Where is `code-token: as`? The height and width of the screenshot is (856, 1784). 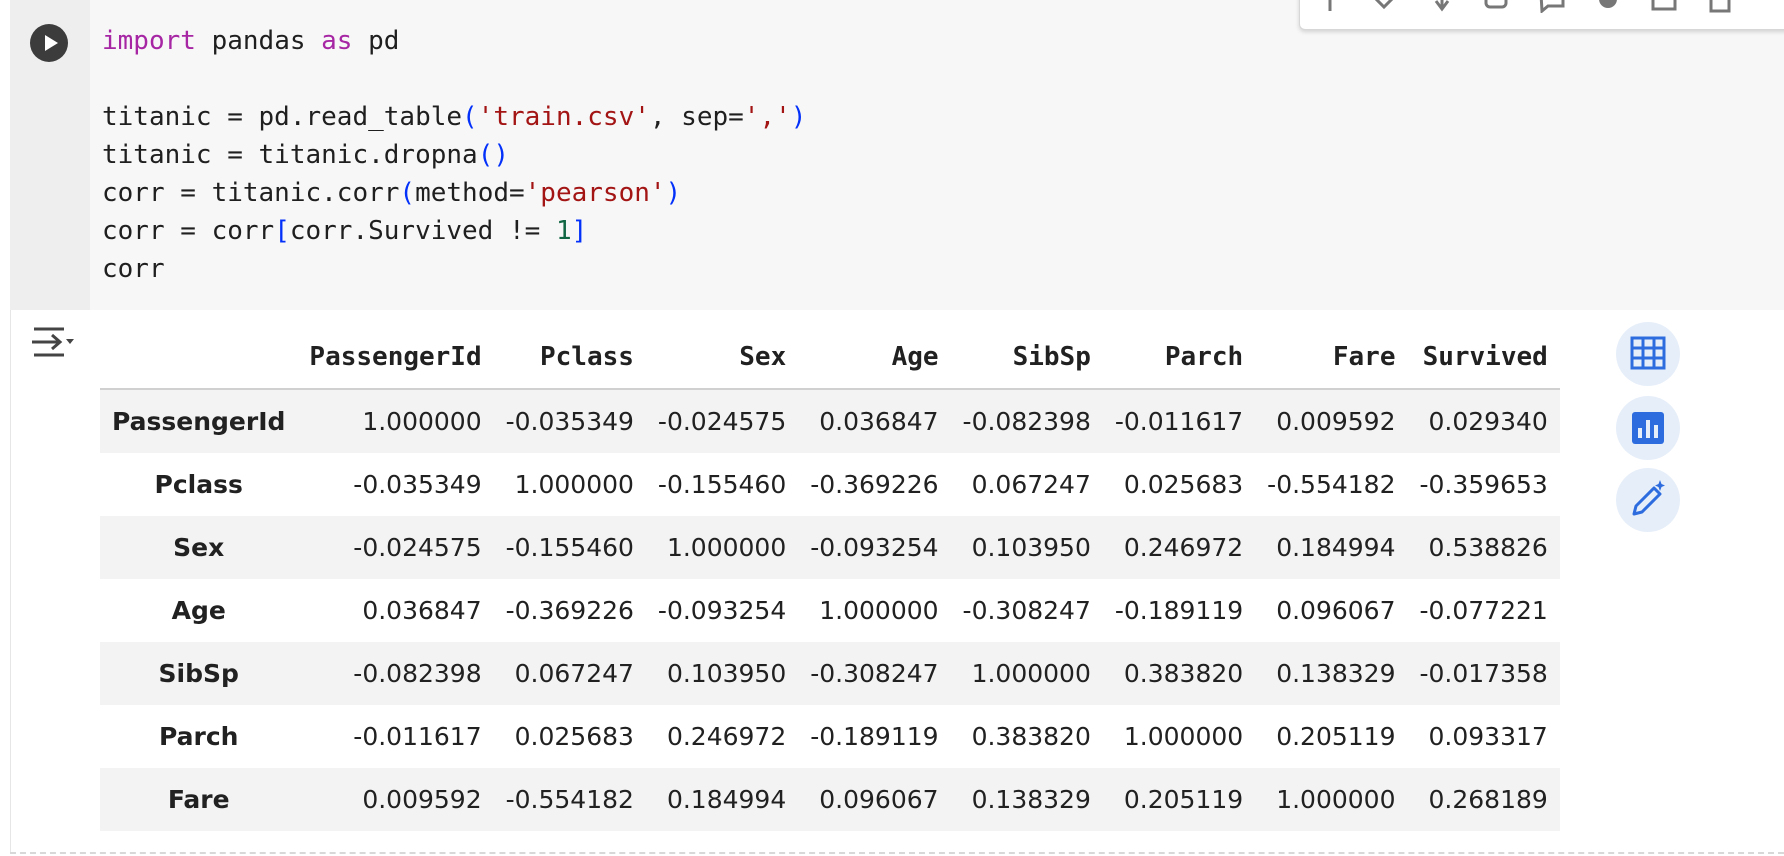
code-token: as is located at coordinates (337, 41).